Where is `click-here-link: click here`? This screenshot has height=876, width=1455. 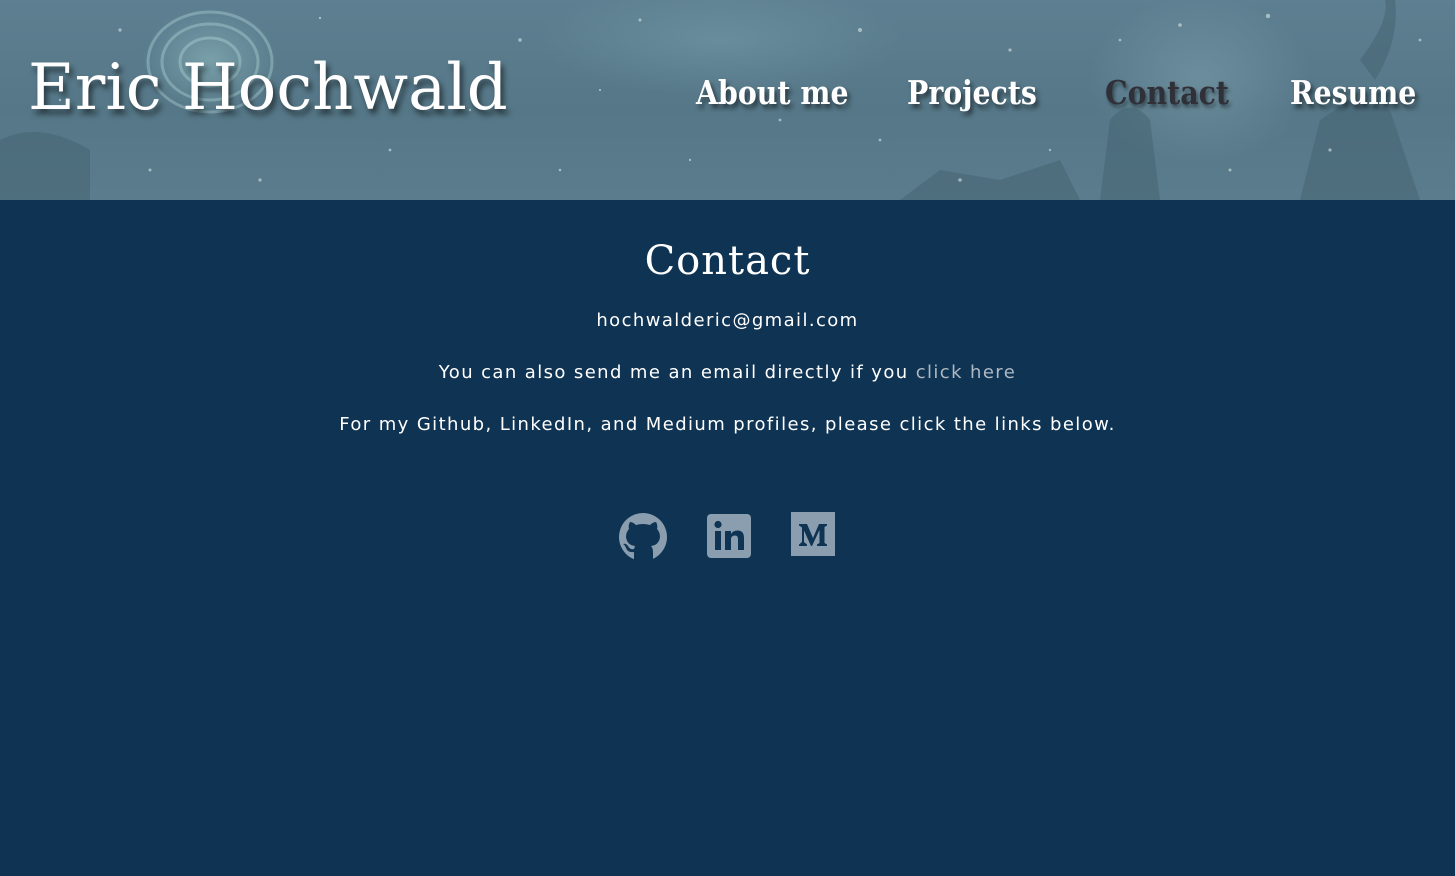
click-here-link: click here is located at coordinates (966, 372).